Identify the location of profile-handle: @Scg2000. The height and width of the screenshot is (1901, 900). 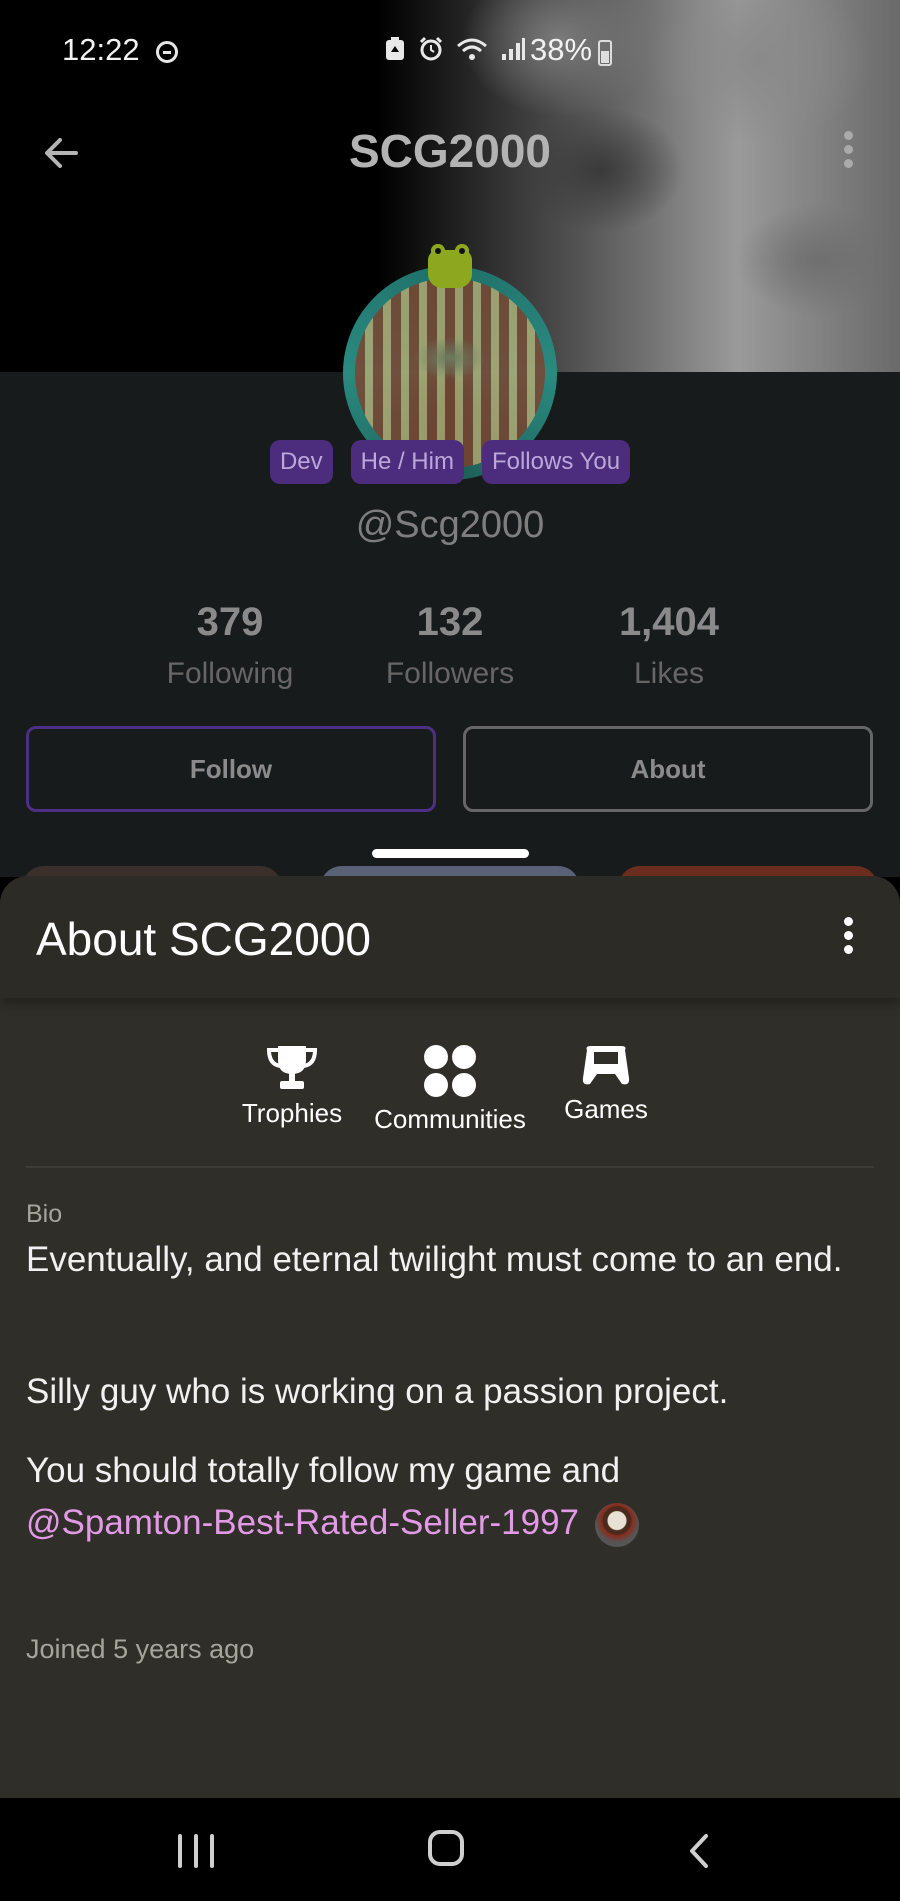
(450, 525).